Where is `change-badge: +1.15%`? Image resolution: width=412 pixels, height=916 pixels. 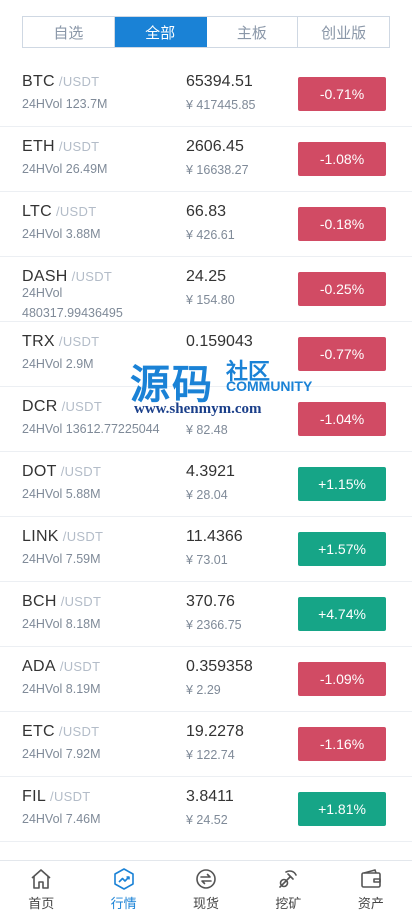 change-badge: +1.15% is located at coordinates (342, 484).